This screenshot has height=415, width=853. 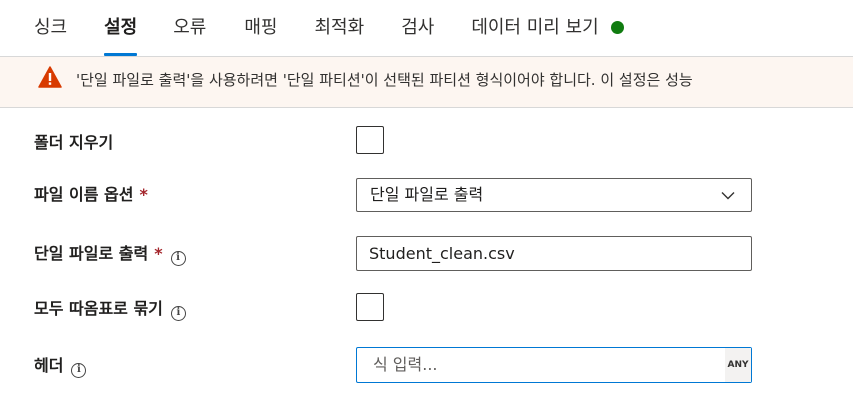 I want to click on tab-settings: 설정, so click(x=121, y=28).